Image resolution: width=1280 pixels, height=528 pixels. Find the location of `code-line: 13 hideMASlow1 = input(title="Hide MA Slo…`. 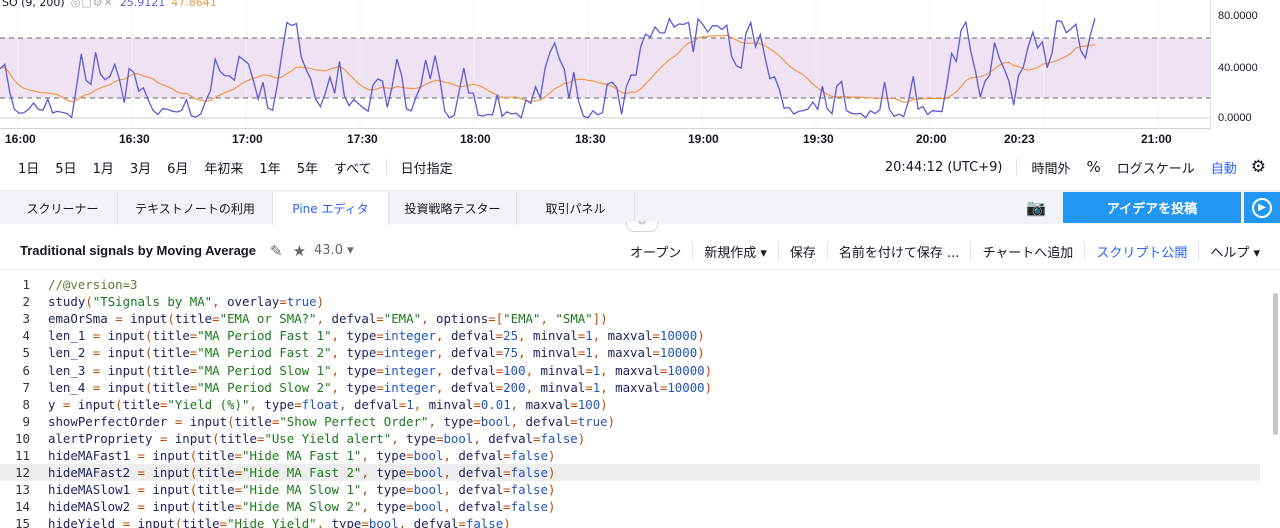

code-line: 13 hideMASlow1 = input(title="Hide MA Slo… is located at coordinates (630, 489).